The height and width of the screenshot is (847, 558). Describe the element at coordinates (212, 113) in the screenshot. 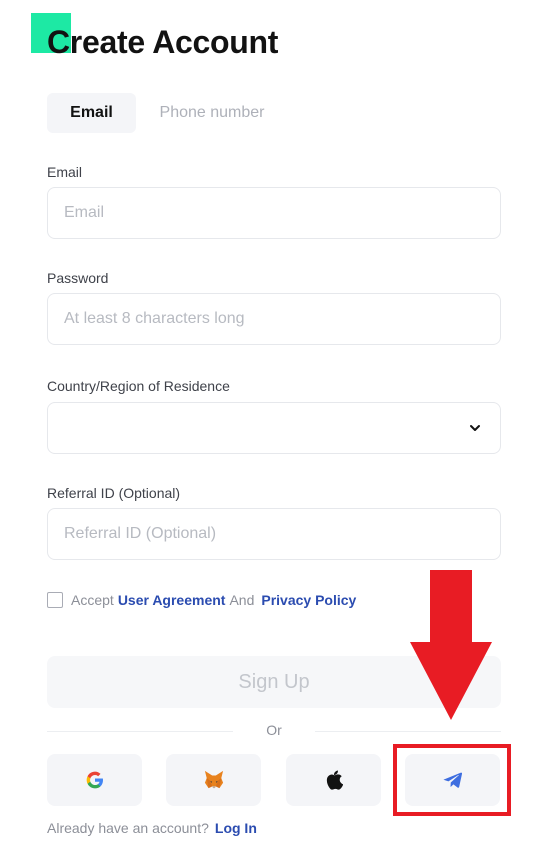

I see `tab-phone-number: Phone number` at that location.